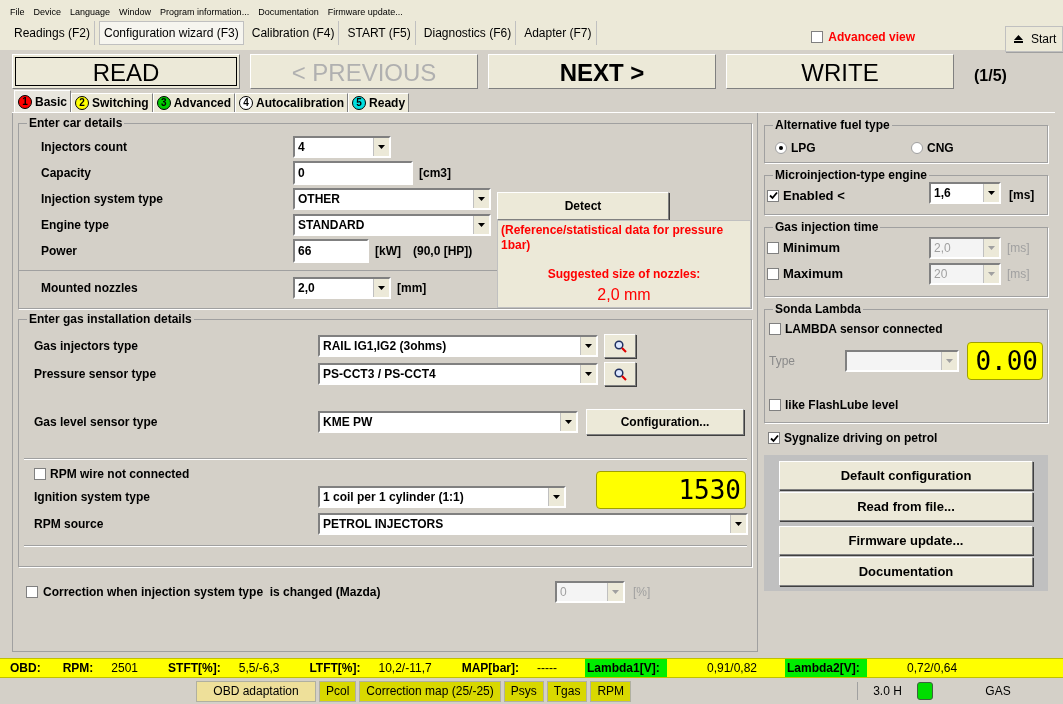  I want to click on step-tab: 5 Ready, so click(379, 102).